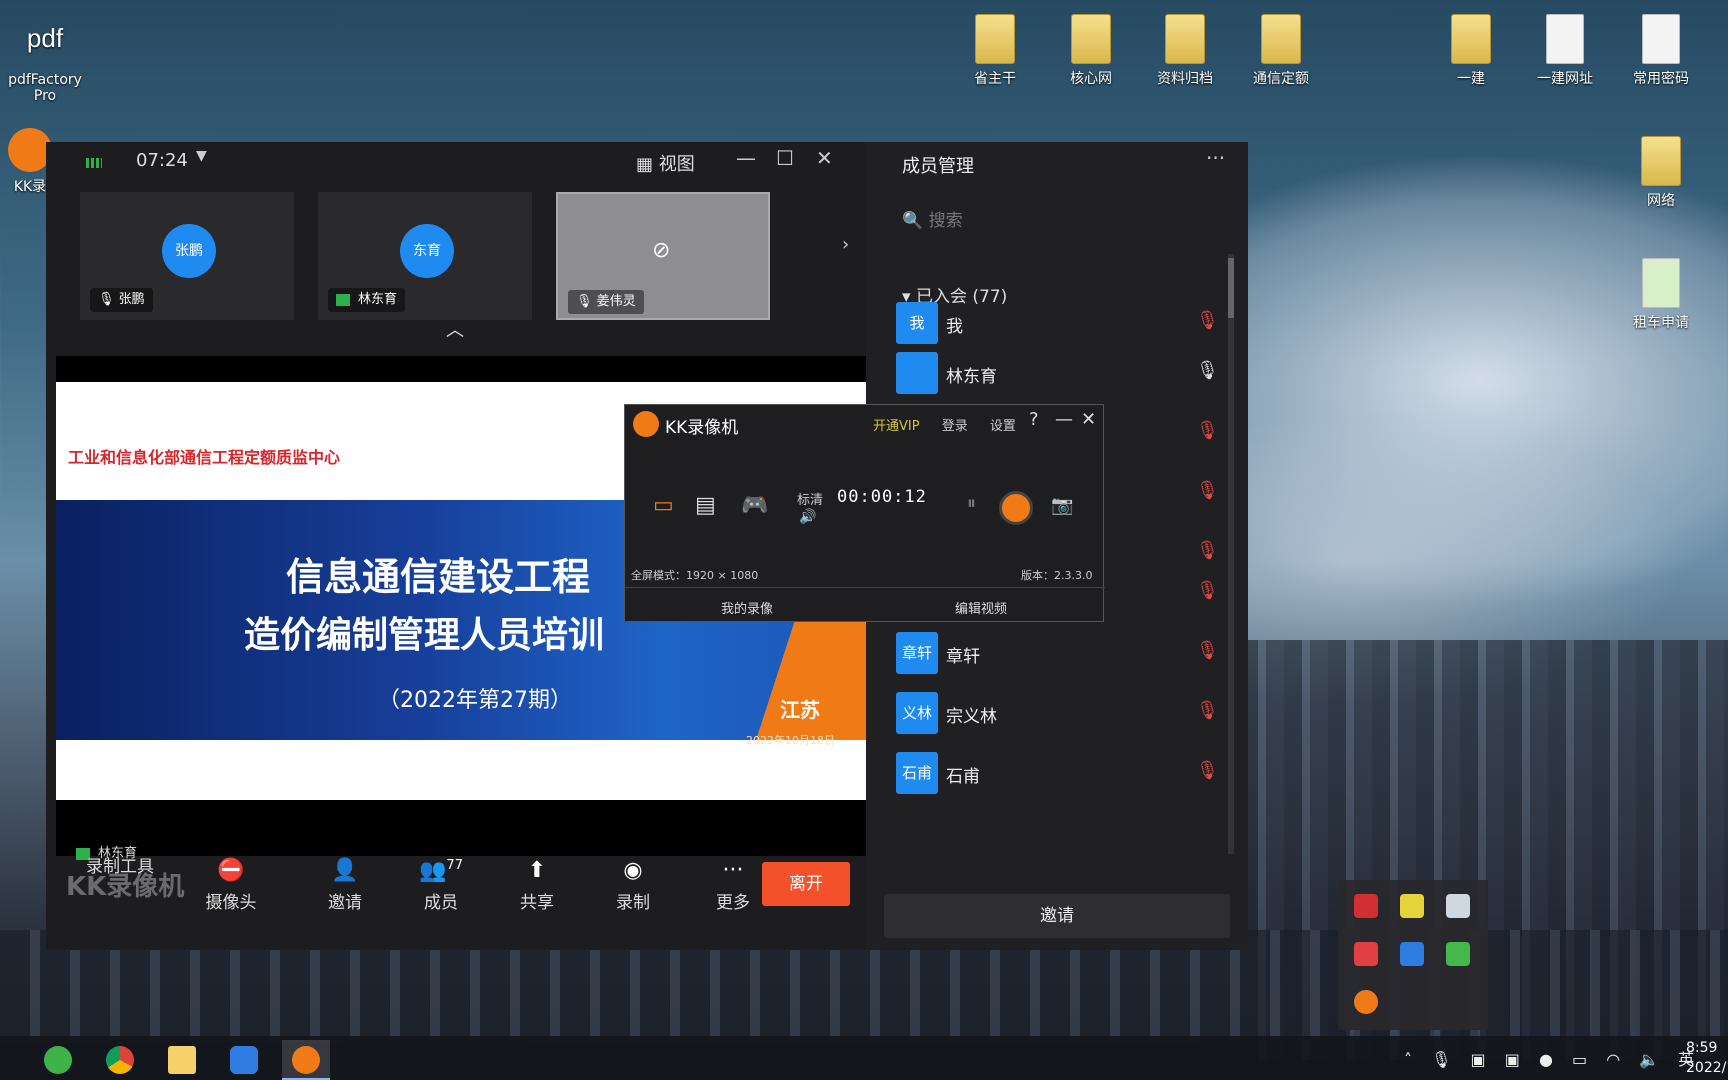  Describe the element at coordinates (1613, 1059) in the screenshot. I see `wifi-icon: ◠` at that location.